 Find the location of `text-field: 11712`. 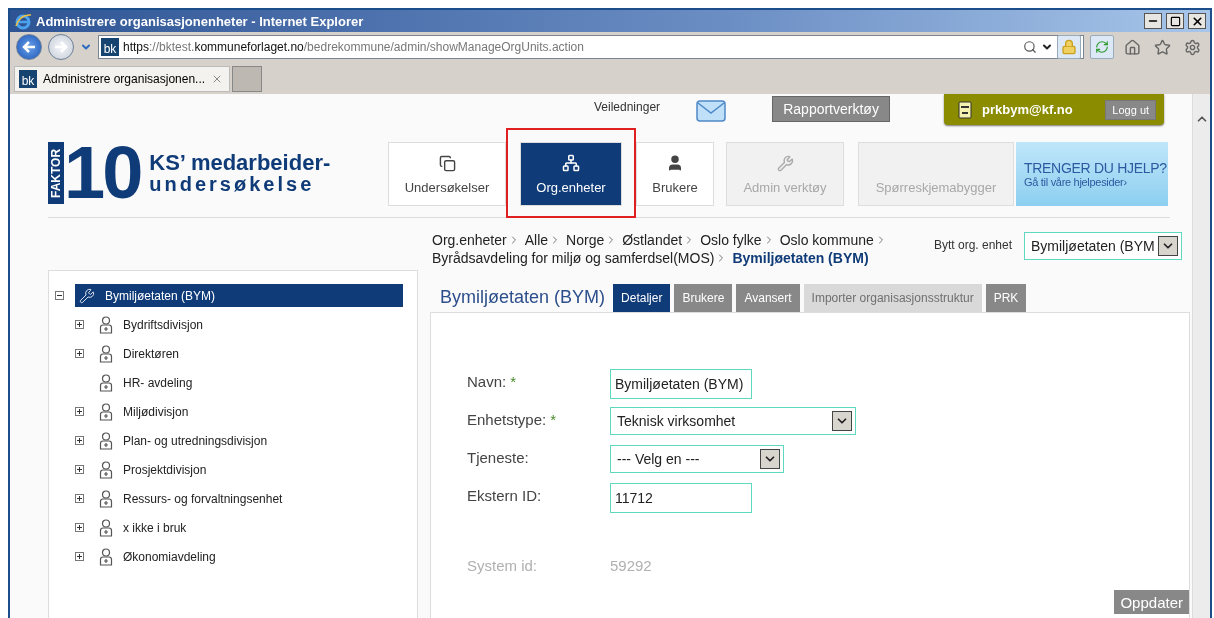

text-field: 11712 is located at coordinates (681, 498).